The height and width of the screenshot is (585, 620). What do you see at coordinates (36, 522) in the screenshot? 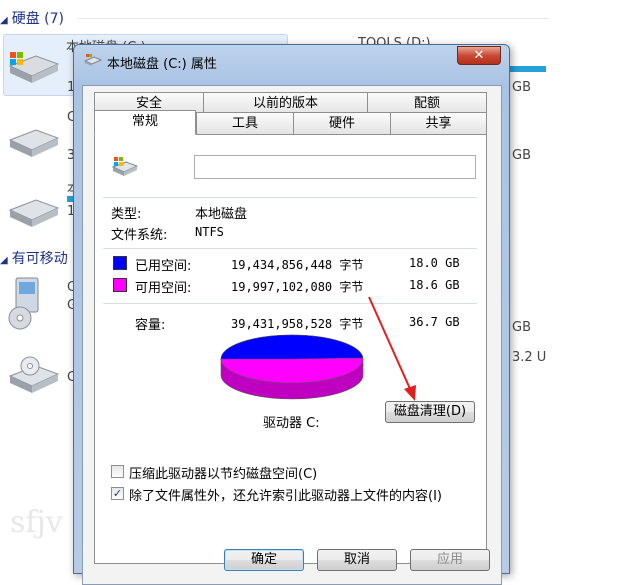
I see `watermark: sfjv` at bounding box center [36, 522].